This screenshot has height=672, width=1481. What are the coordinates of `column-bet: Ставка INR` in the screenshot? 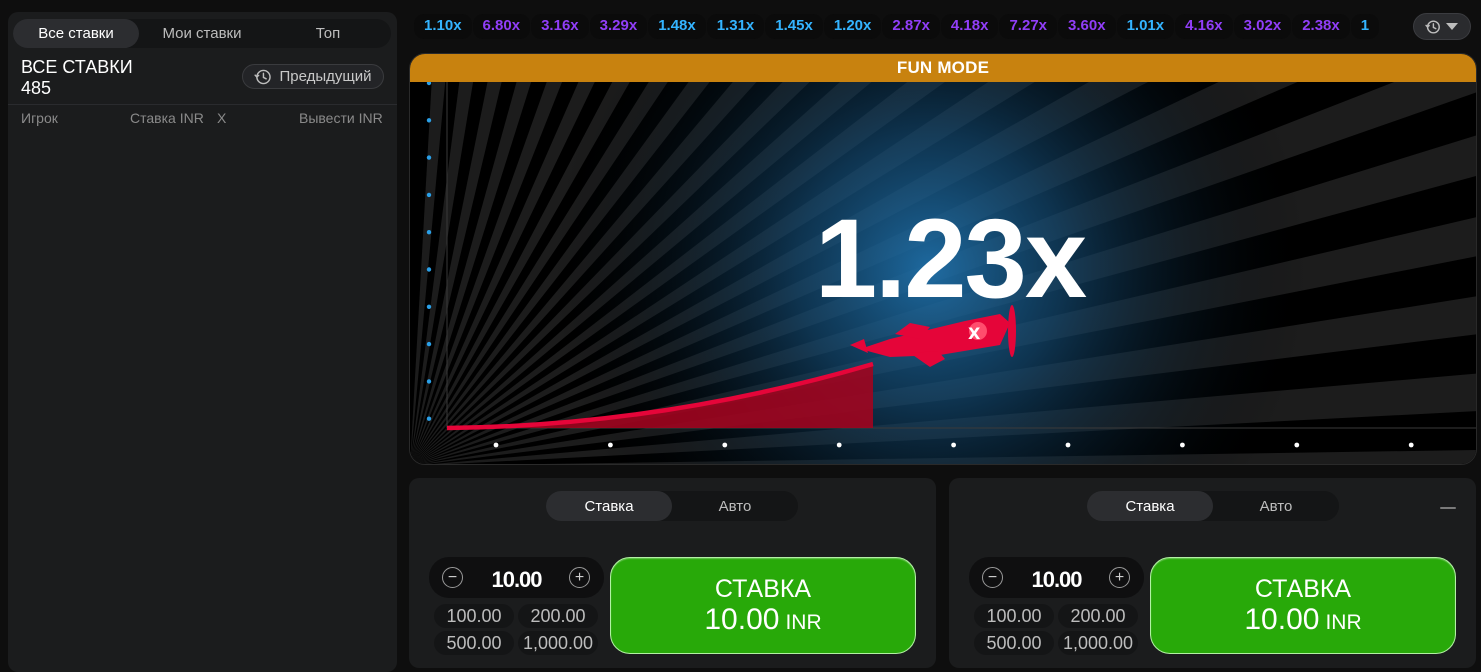 It's located at (167, 118).